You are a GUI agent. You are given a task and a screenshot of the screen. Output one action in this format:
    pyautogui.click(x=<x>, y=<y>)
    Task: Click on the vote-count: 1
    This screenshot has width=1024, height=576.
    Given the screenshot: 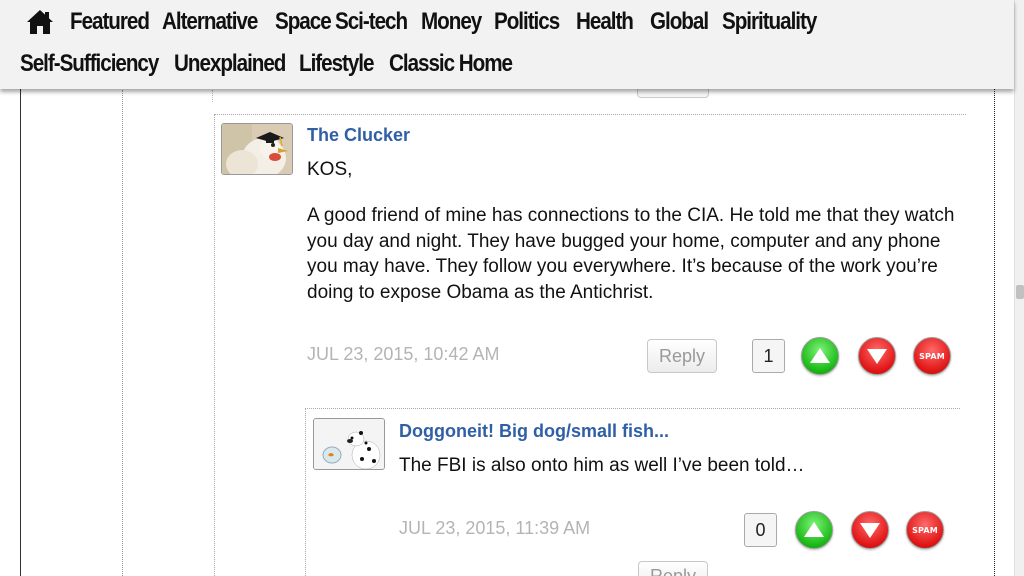 What is the action you would take?
    pyautogui.click(x=768, y=356)
    